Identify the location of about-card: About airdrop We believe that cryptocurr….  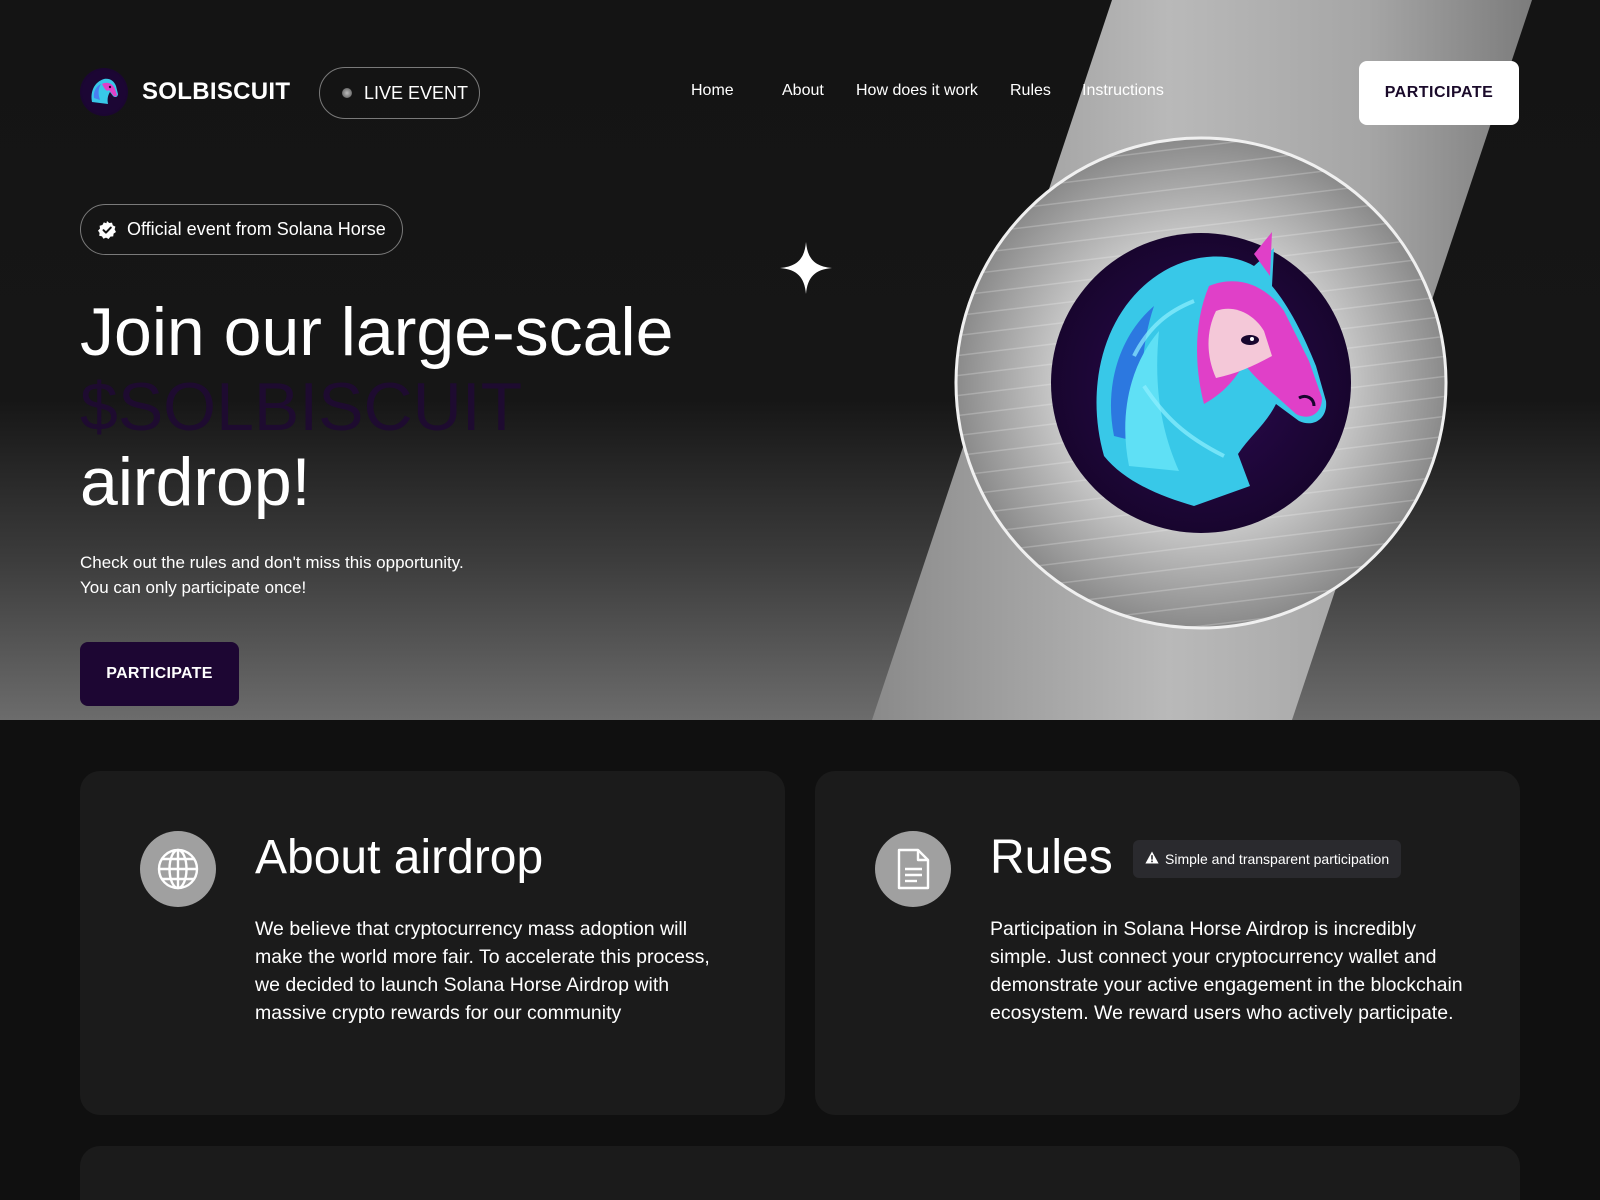
(432, 943).